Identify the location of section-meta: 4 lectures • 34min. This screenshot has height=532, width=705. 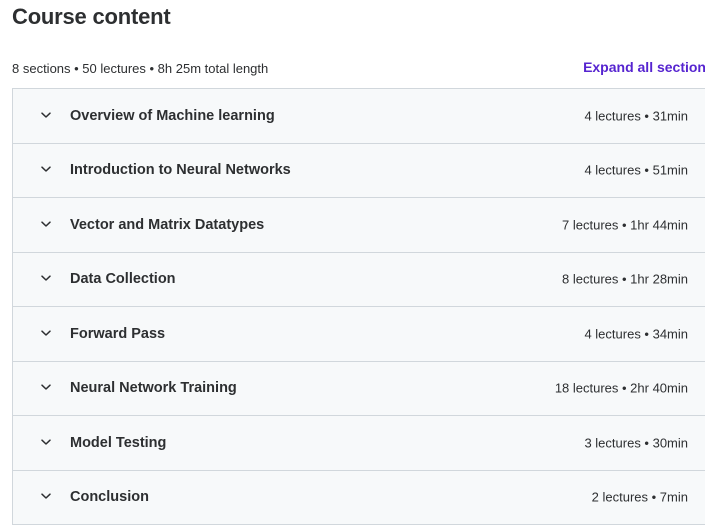
(636, 334).